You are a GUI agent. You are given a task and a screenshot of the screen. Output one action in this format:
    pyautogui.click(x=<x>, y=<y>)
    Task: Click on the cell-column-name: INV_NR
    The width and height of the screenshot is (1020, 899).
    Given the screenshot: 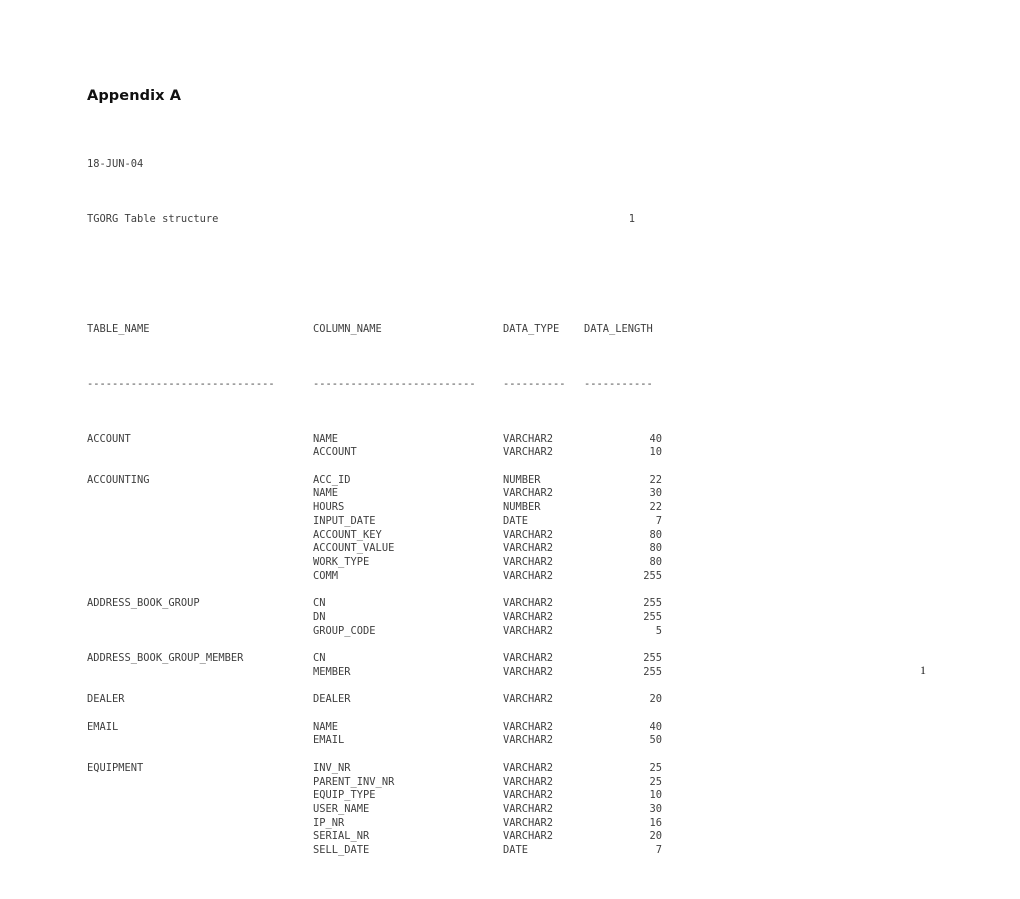 What is the action you would take?
    pyautogui.click(x=332, y=767)
    